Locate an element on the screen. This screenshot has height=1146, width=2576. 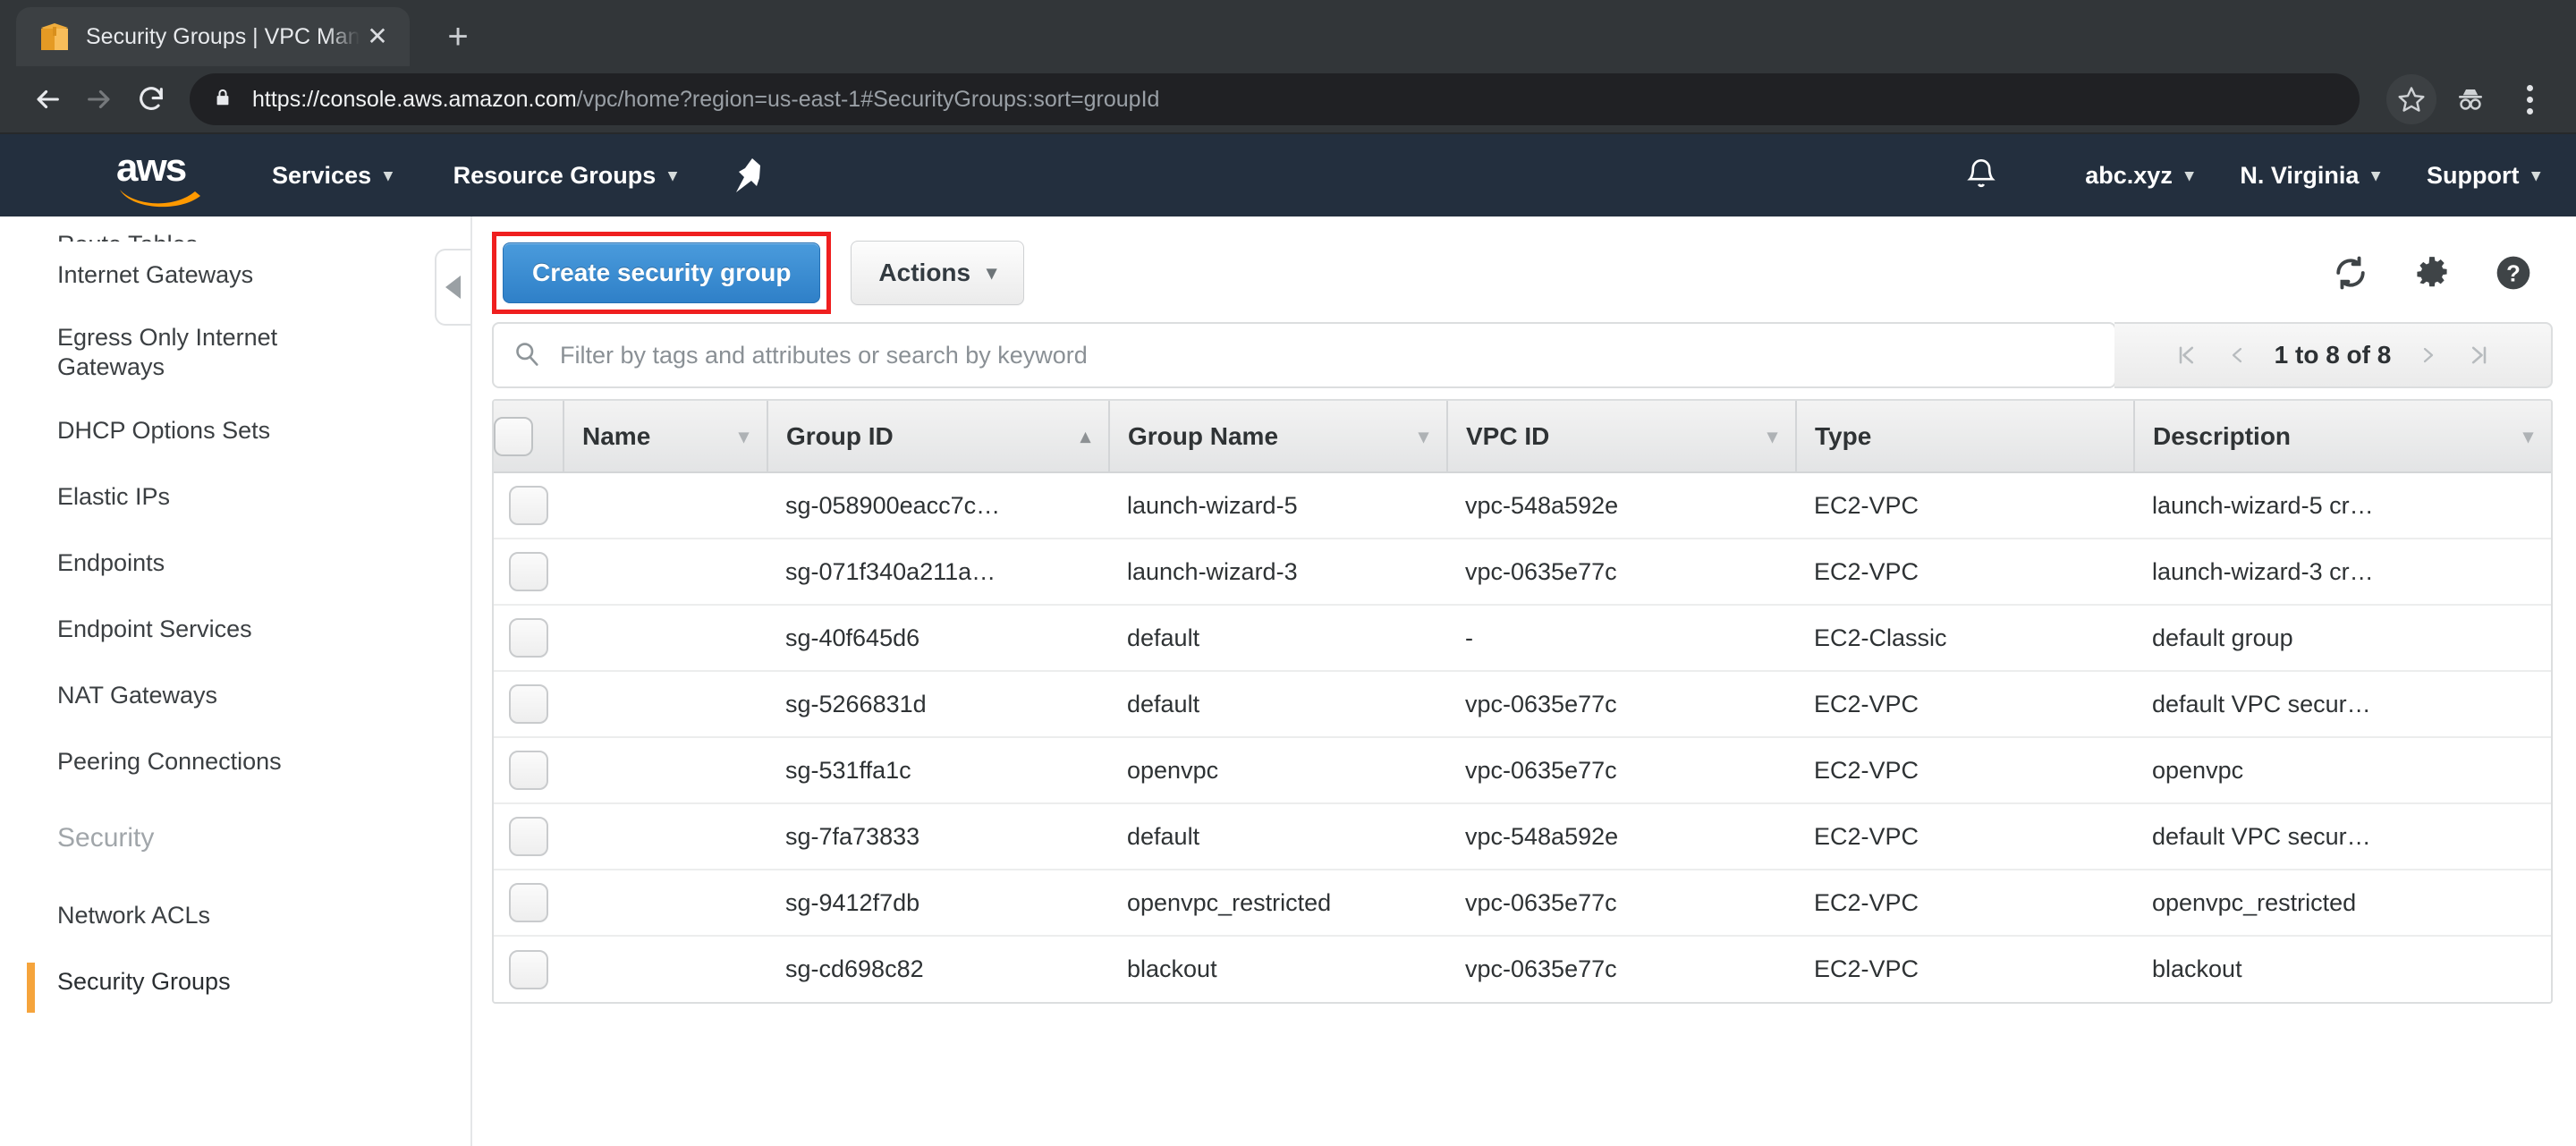
column-header-vpc-id: VPC ID ▾ is located at coordinates (1622, 437).